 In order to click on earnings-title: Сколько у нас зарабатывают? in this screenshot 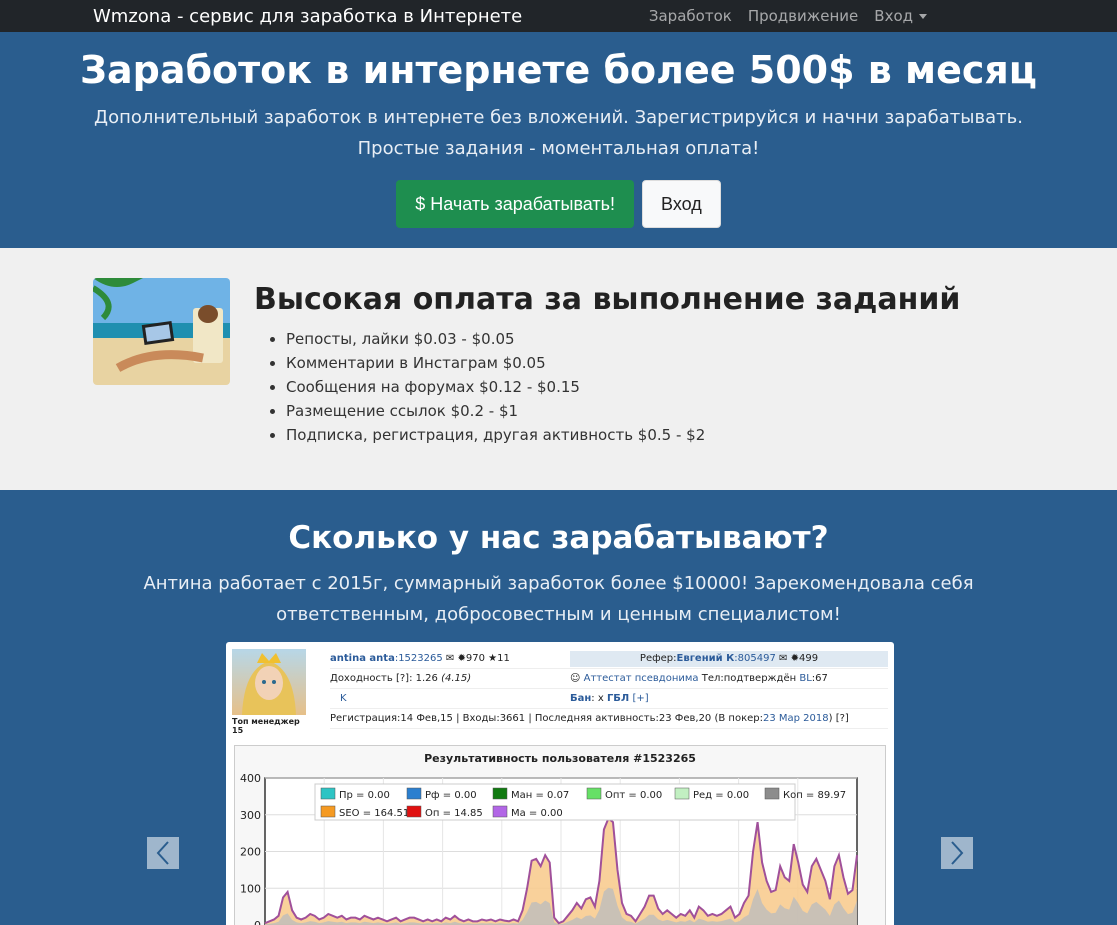, I will do `click(558, 538)`.